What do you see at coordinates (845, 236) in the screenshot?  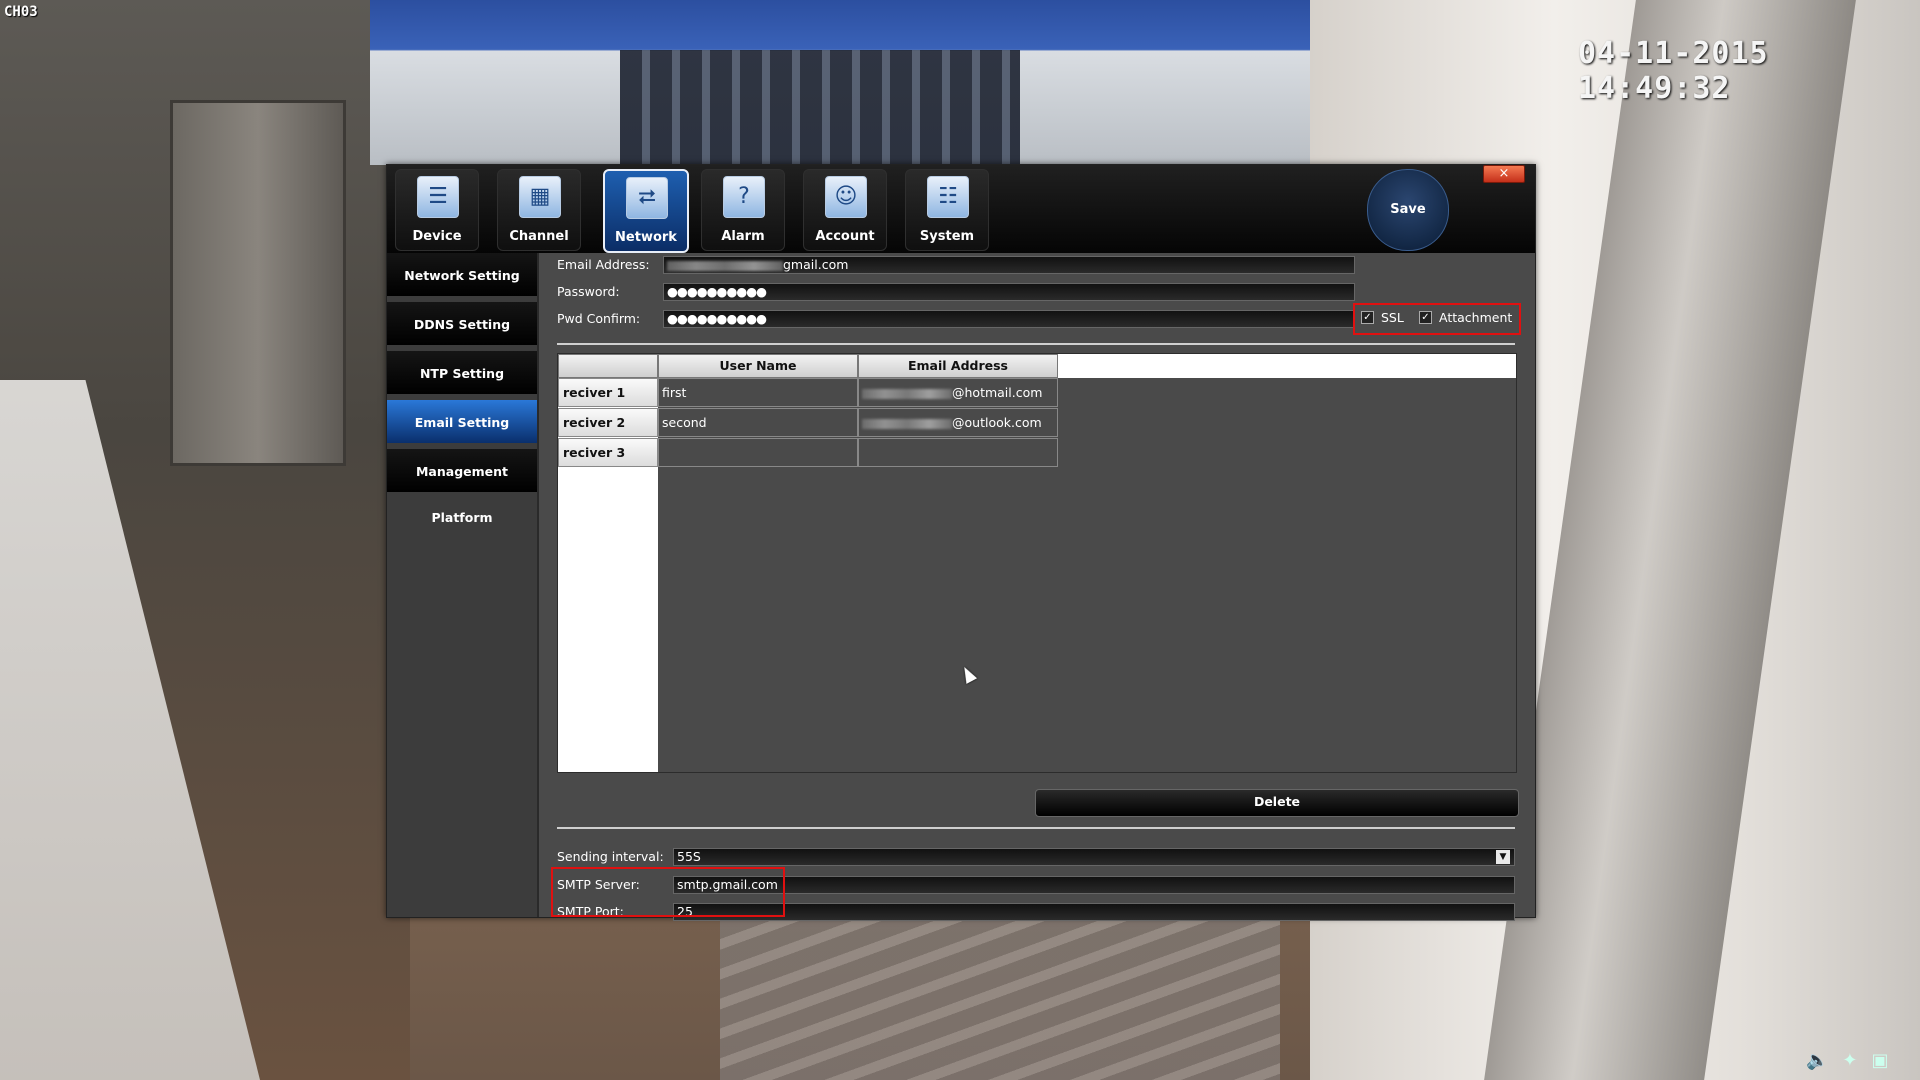 I see `tab-label: Account` at bounding box center [845, 236].